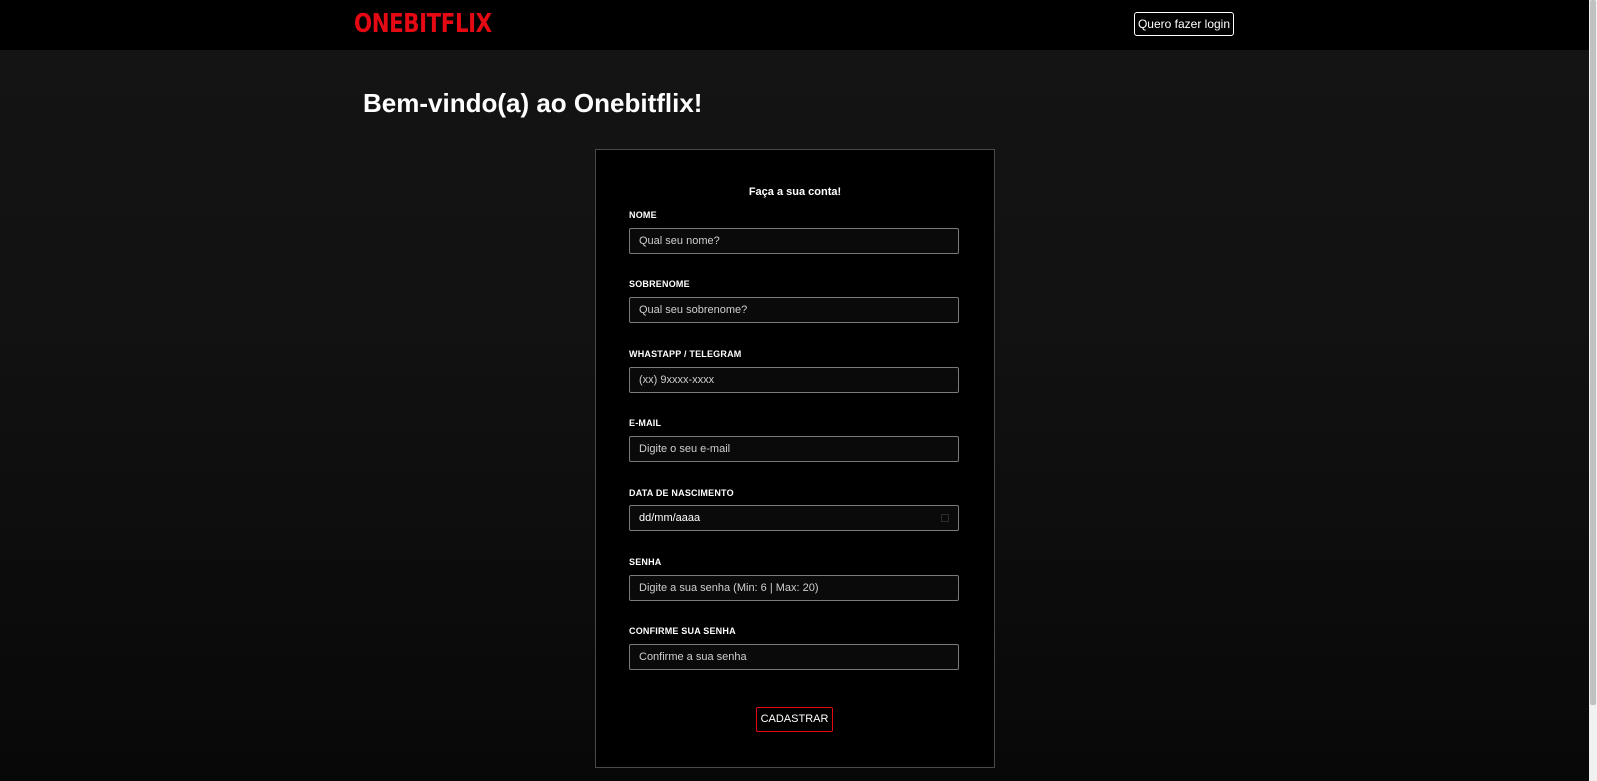 The height and width of the screenshot is (781, 1597). I want to click on top-navbar: ONEBITFLIX Quero fazer login, so click(798, 25).